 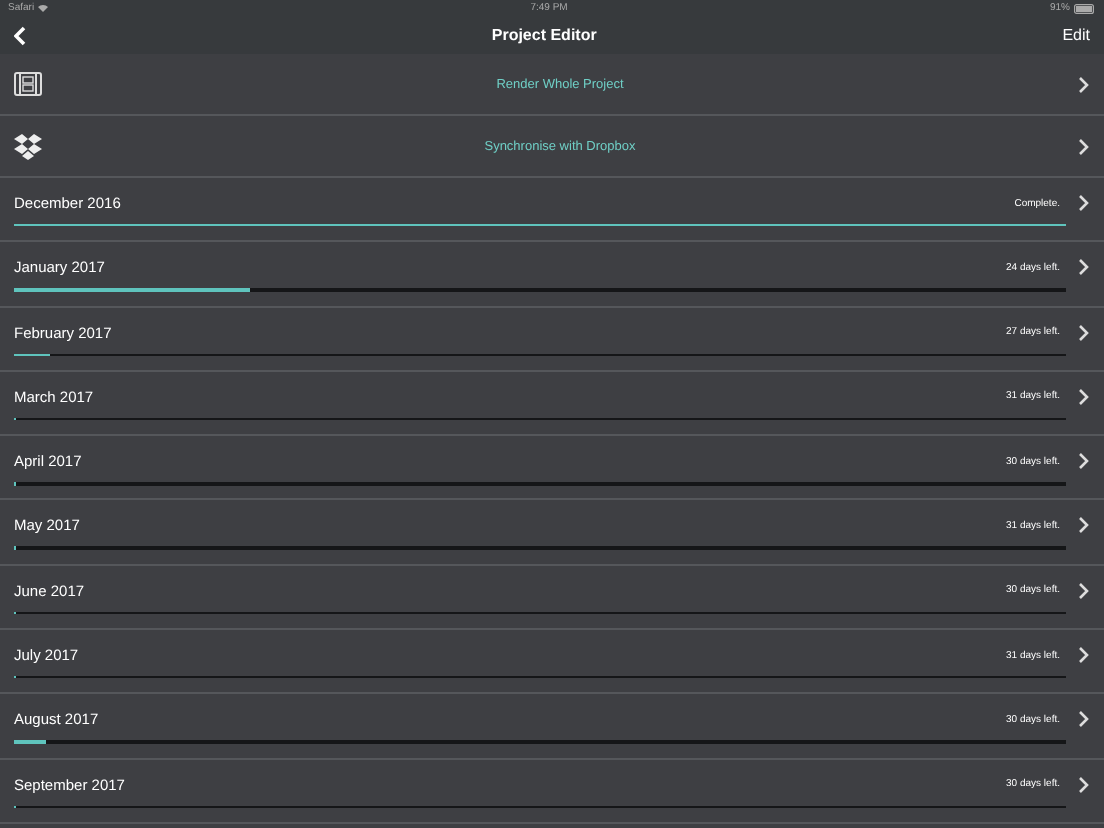 I want to click on nav-title: Project Editor, so click(x=544, y=35).